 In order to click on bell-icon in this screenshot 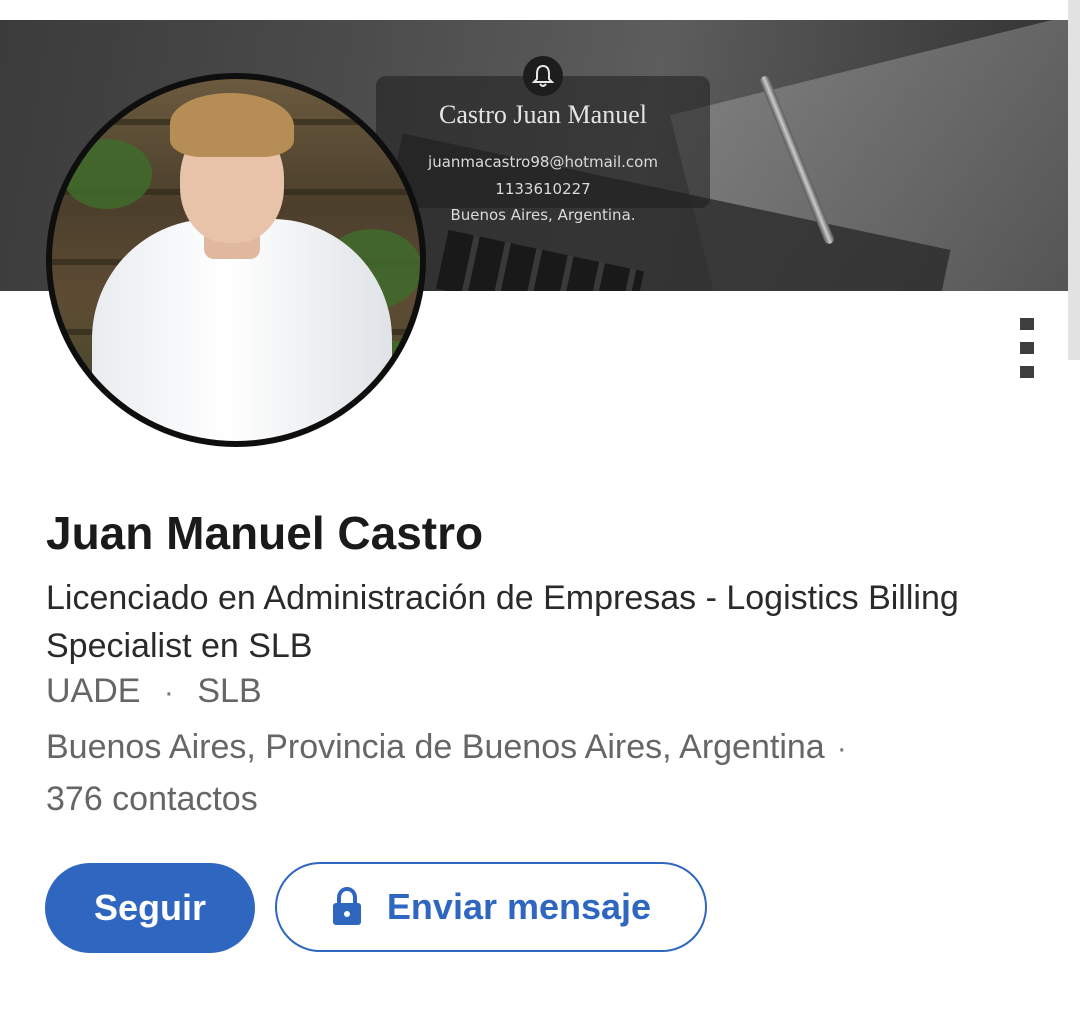, I will do `click(543, 76)`.